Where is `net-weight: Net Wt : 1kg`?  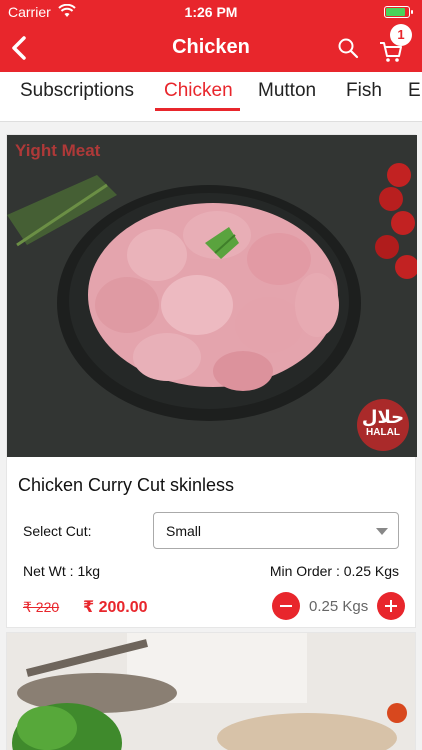 net-weight: Net Wt : 1kg is located at coordinates (62, 571).